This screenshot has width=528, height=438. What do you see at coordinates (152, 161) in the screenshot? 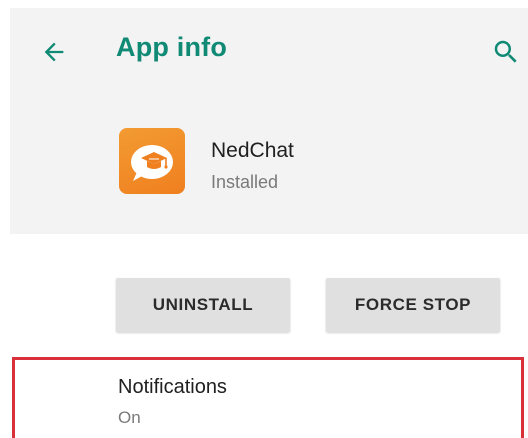
I see `nedchat-app-icon` at bounding box center [152, 161].